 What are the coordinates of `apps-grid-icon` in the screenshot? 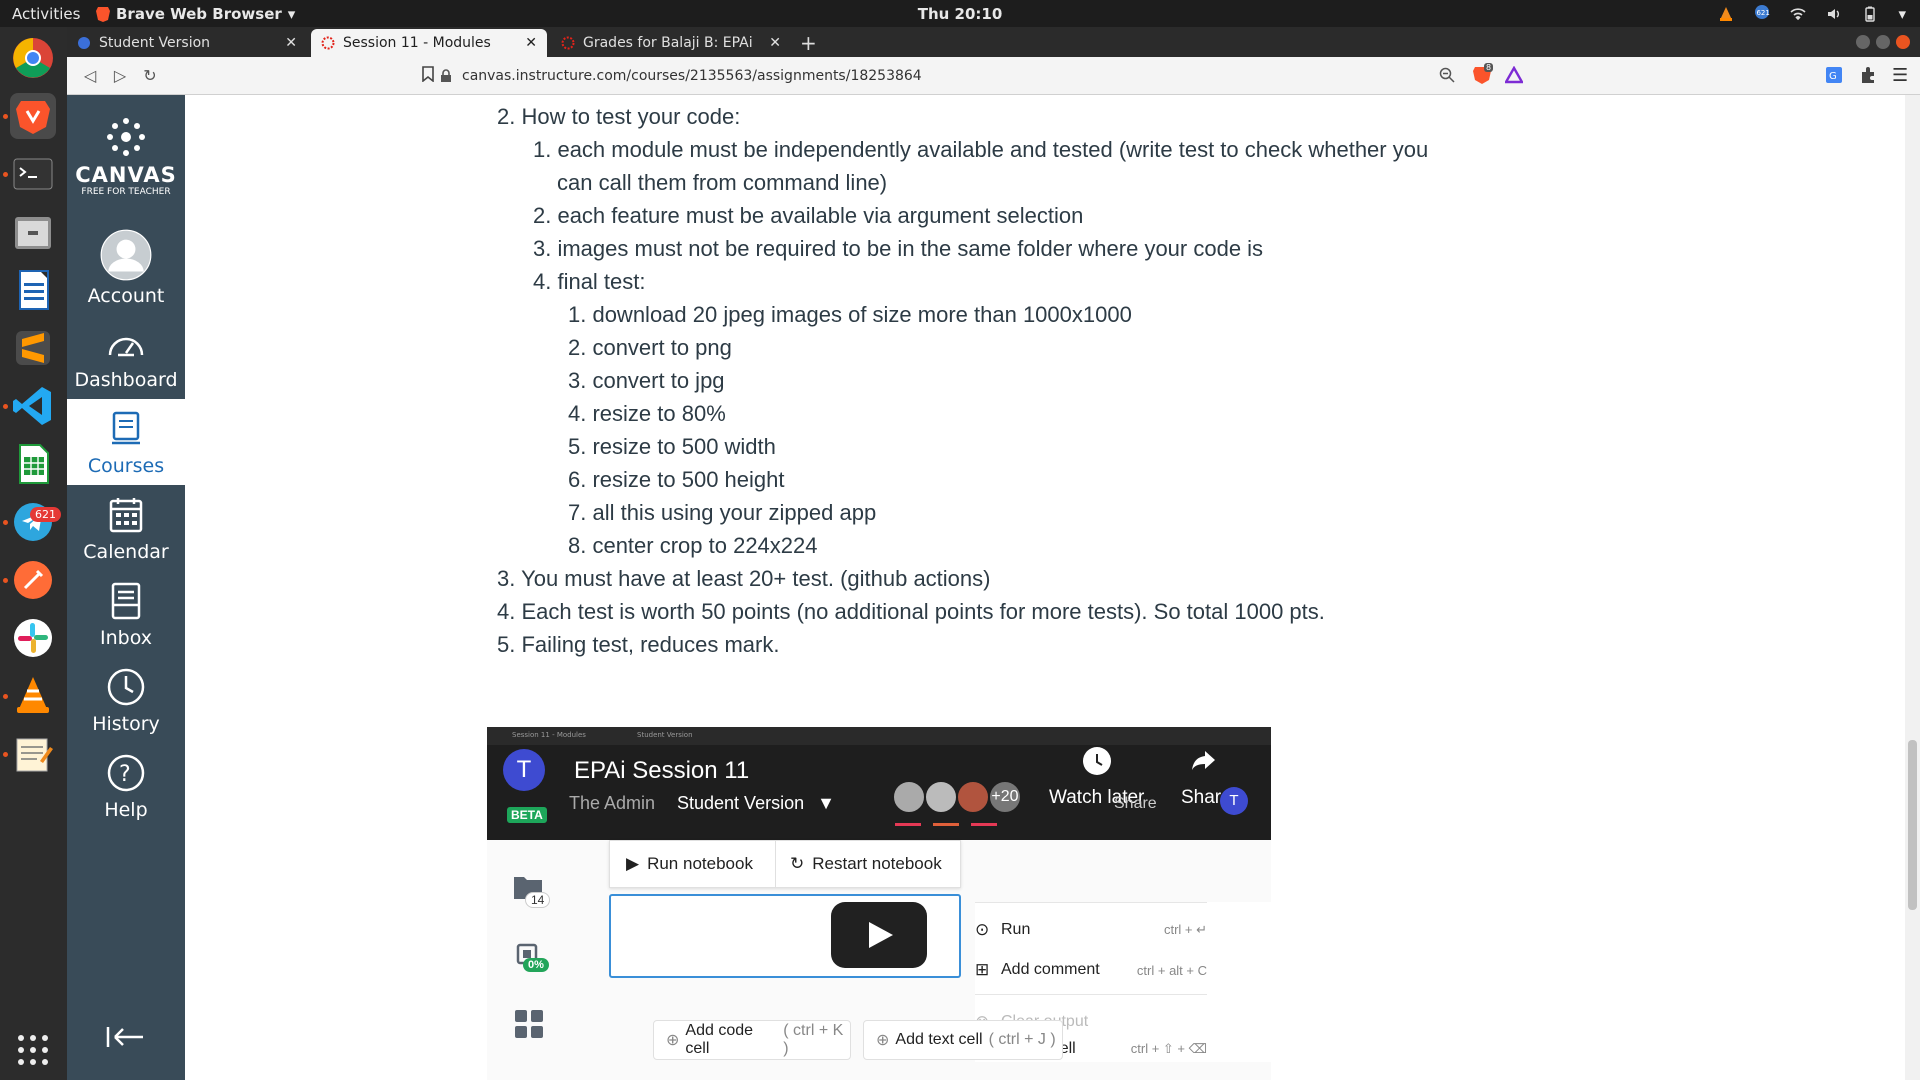 It's located at (529, 1026).